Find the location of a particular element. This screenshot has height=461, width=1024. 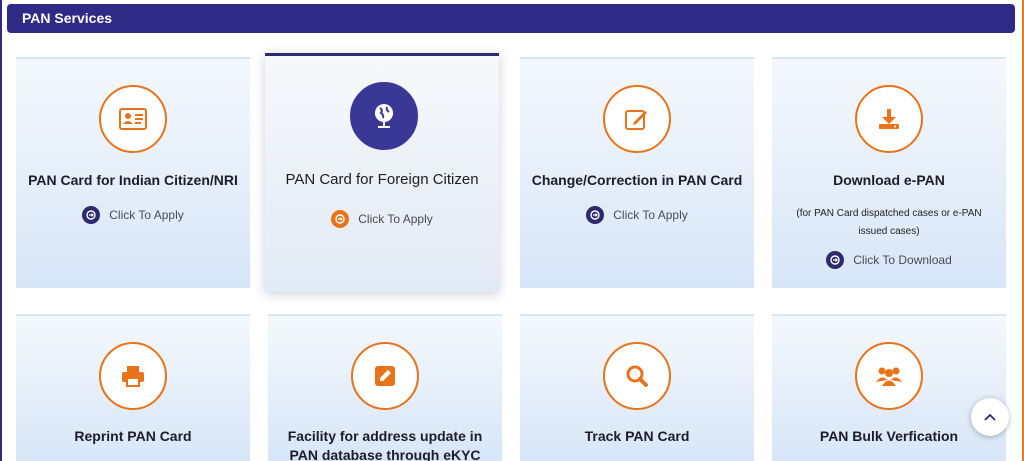

card-title: PAN Bulk Verfication is located at coordinates (889, 436).